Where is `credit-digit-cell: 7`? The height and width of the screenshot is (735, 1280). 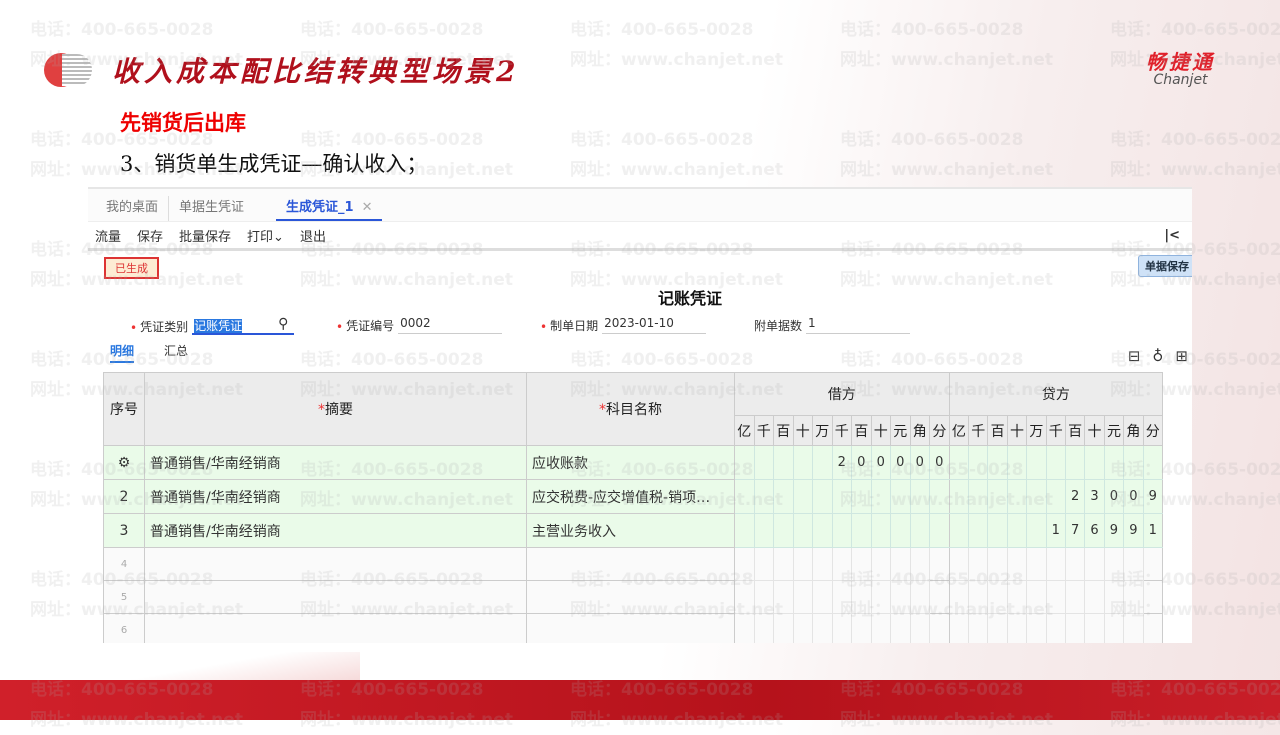
credit-digit-cell: 7 is located at coordinates (1075, 530).